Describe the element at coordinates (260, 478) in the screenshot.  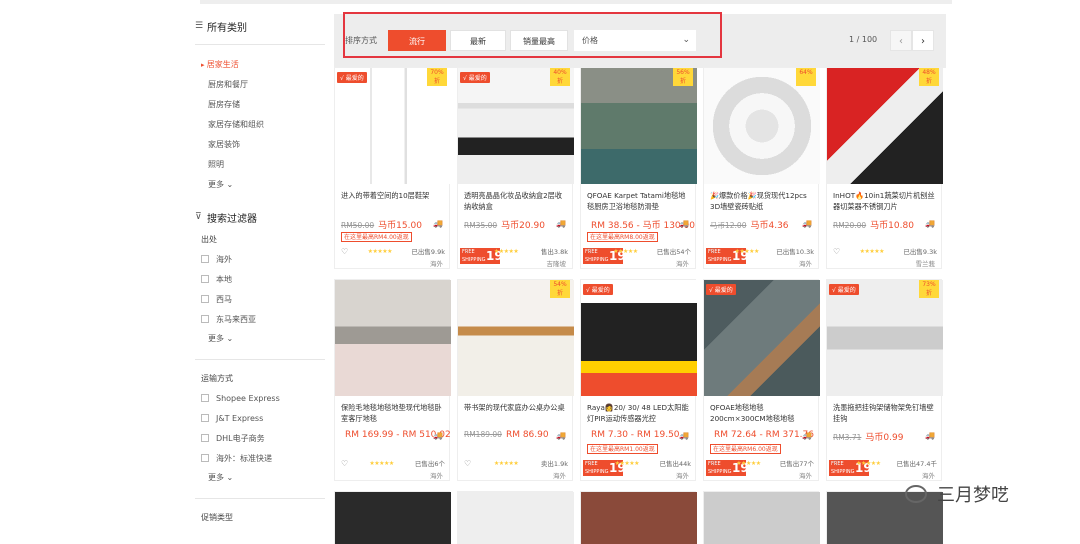
I see `shipping-more: 更多 ⌄` at that location.